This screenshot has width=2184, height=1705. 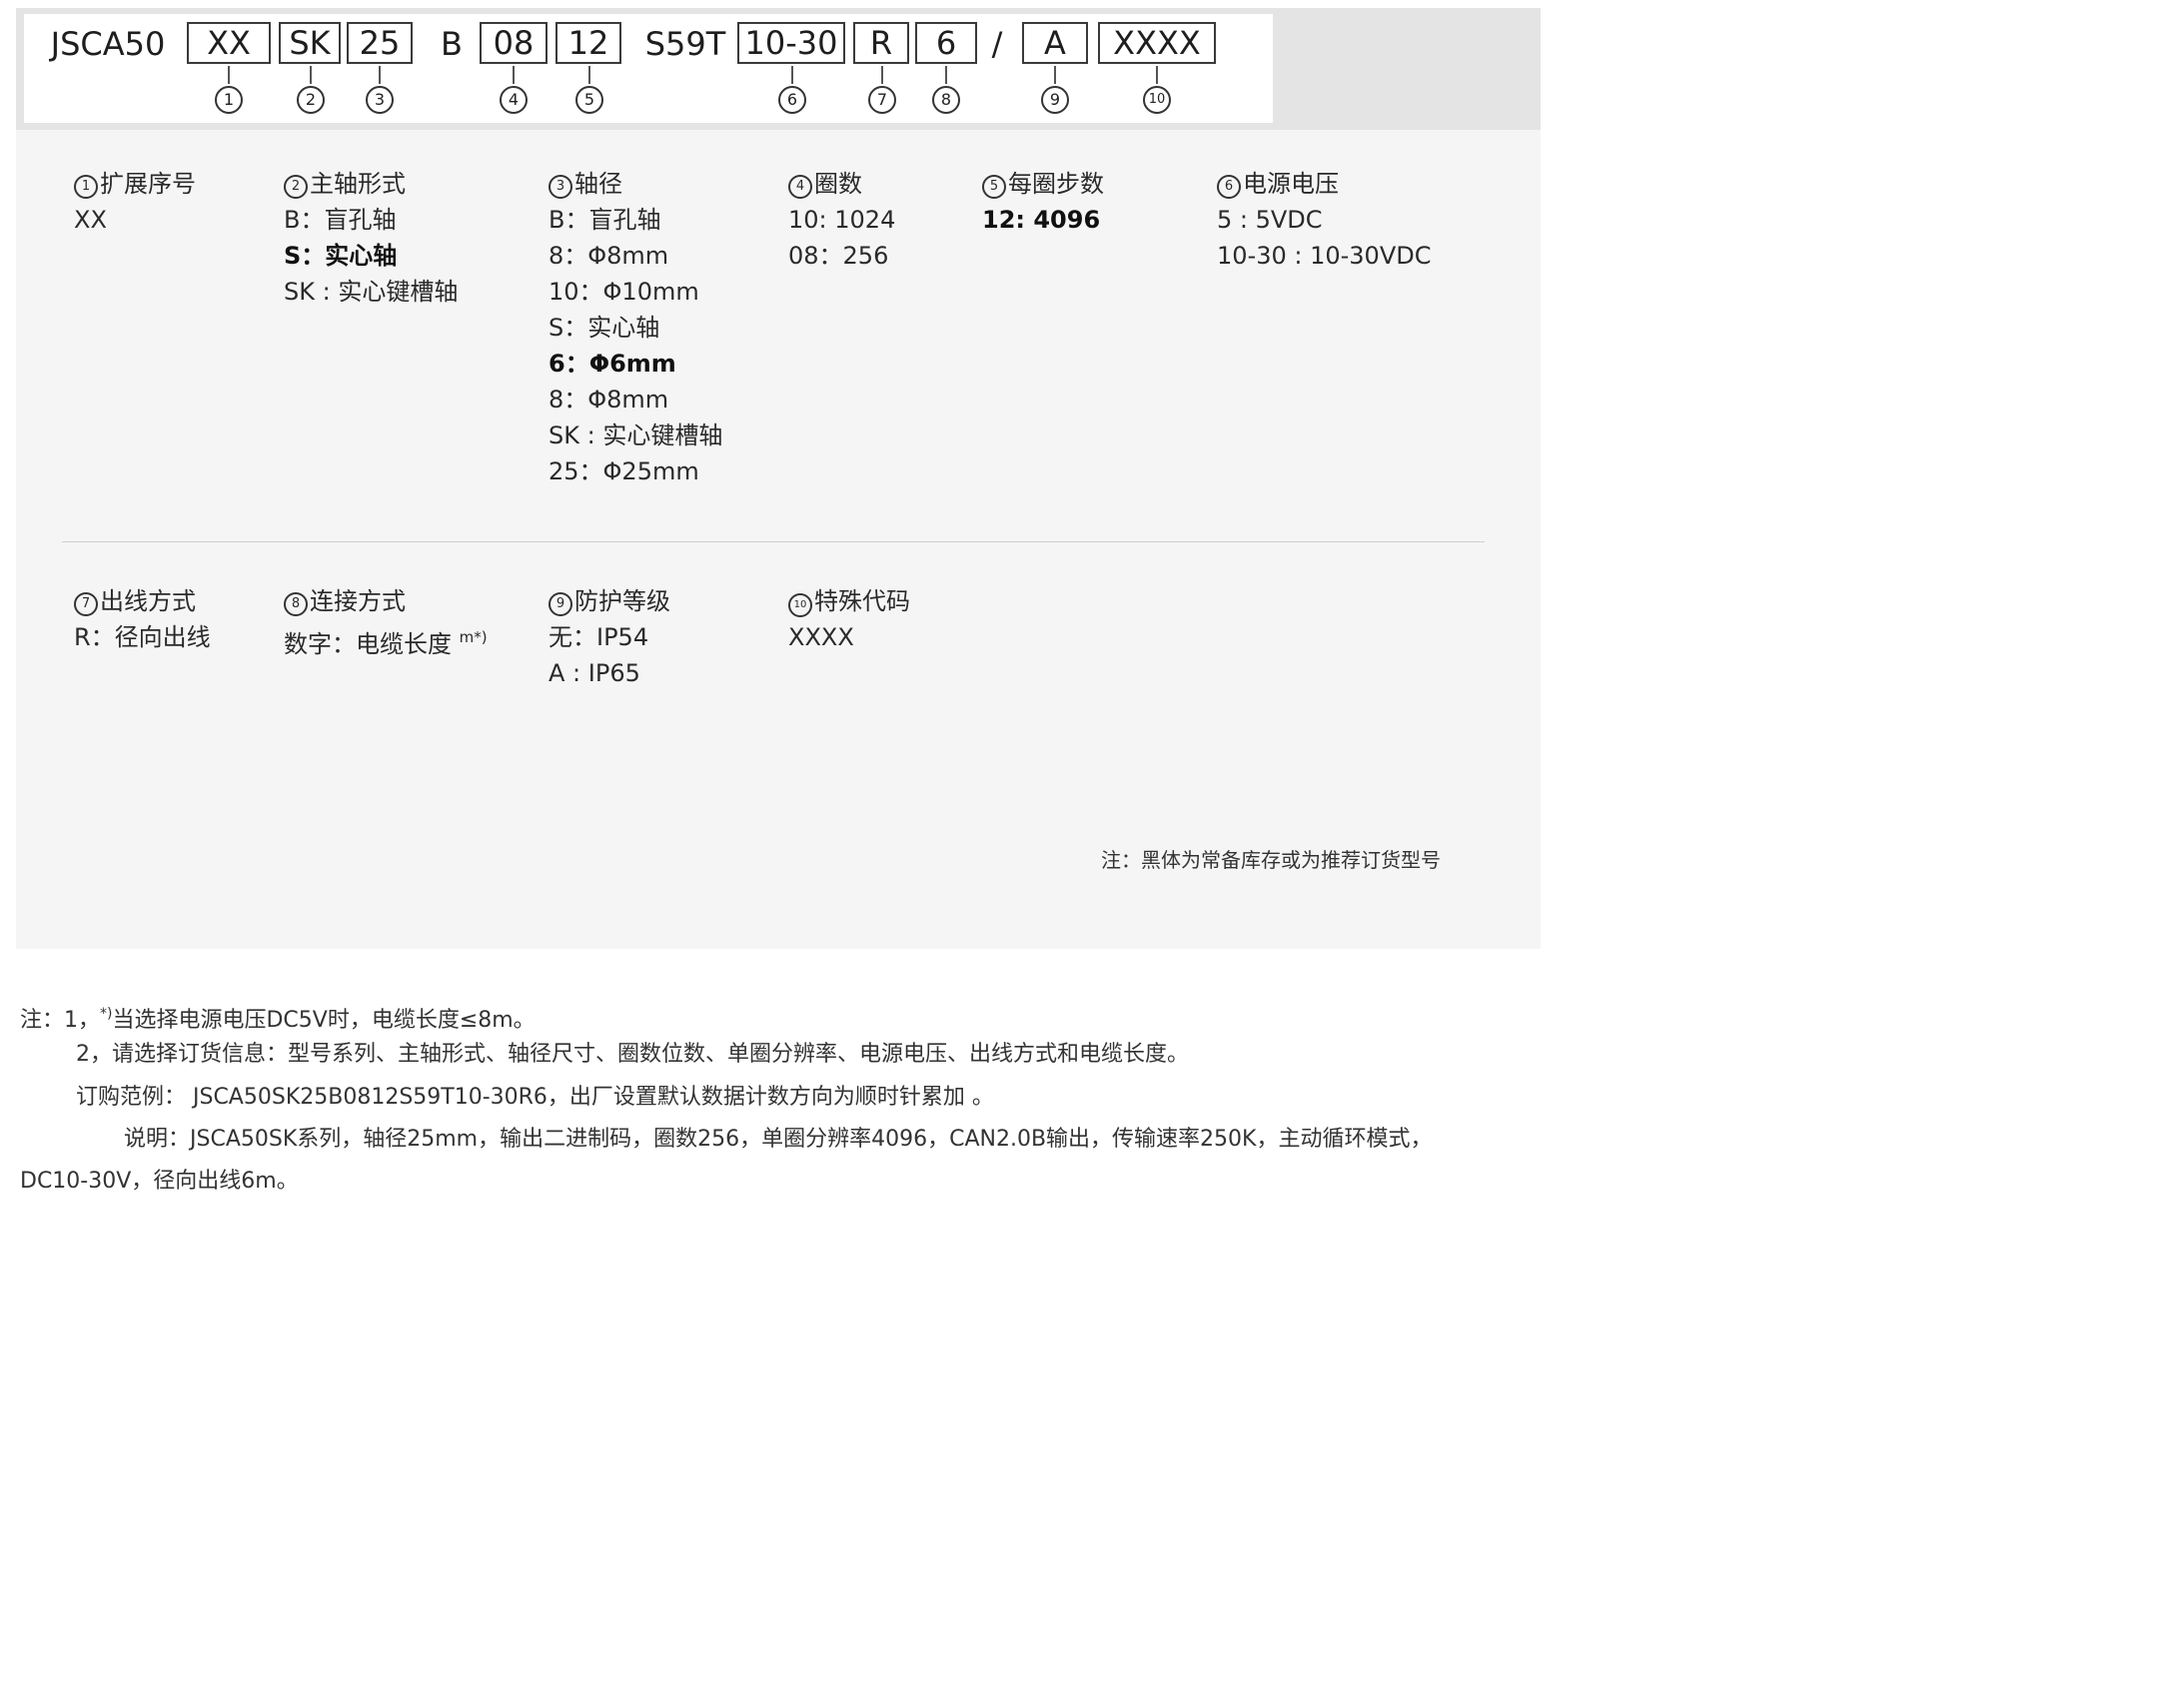 I want to click on code-segment-2: SK, so click(x=310, y=43).